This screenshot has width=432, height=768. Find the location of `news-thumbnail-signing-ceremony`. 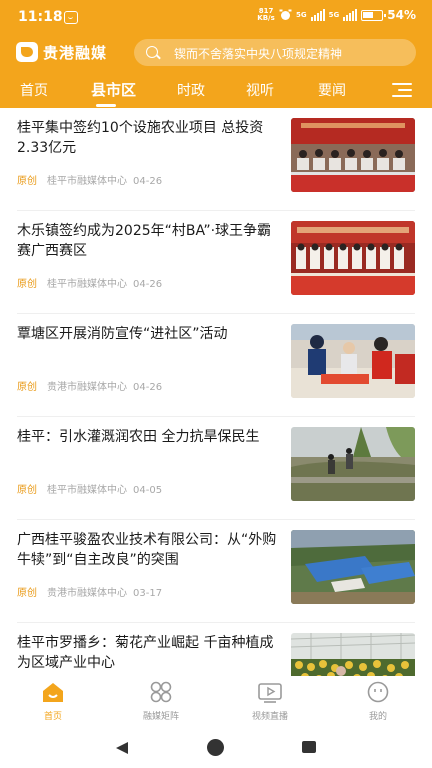

news-thumbnail-signing-ceremony is located at coordinates (353, 155).